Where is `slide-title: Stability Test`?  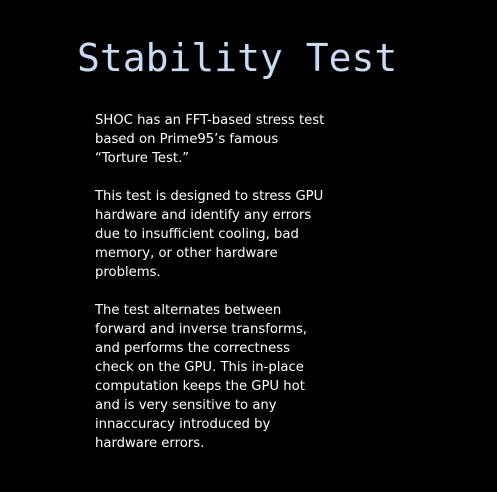
slide-title: Stability Test is located at coordinates (237, 58).